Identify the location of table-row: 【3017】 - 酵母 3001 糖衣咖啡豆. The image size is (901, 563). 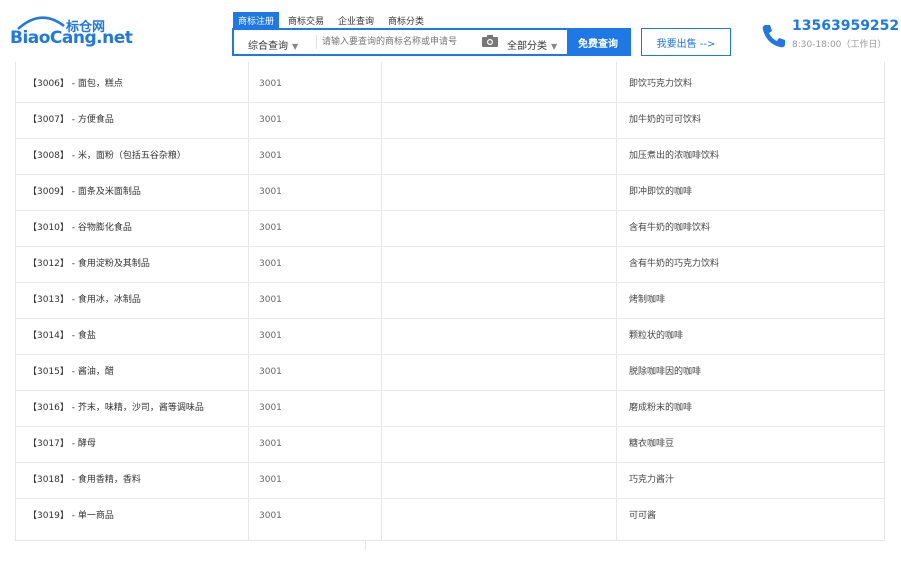
(450, 445).